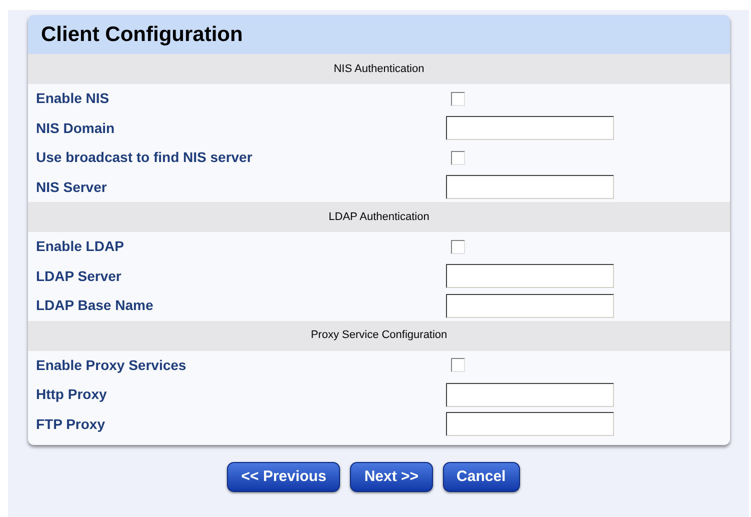  I want to click on section-heading: Proxy Service Configuration, so click(379, 336).